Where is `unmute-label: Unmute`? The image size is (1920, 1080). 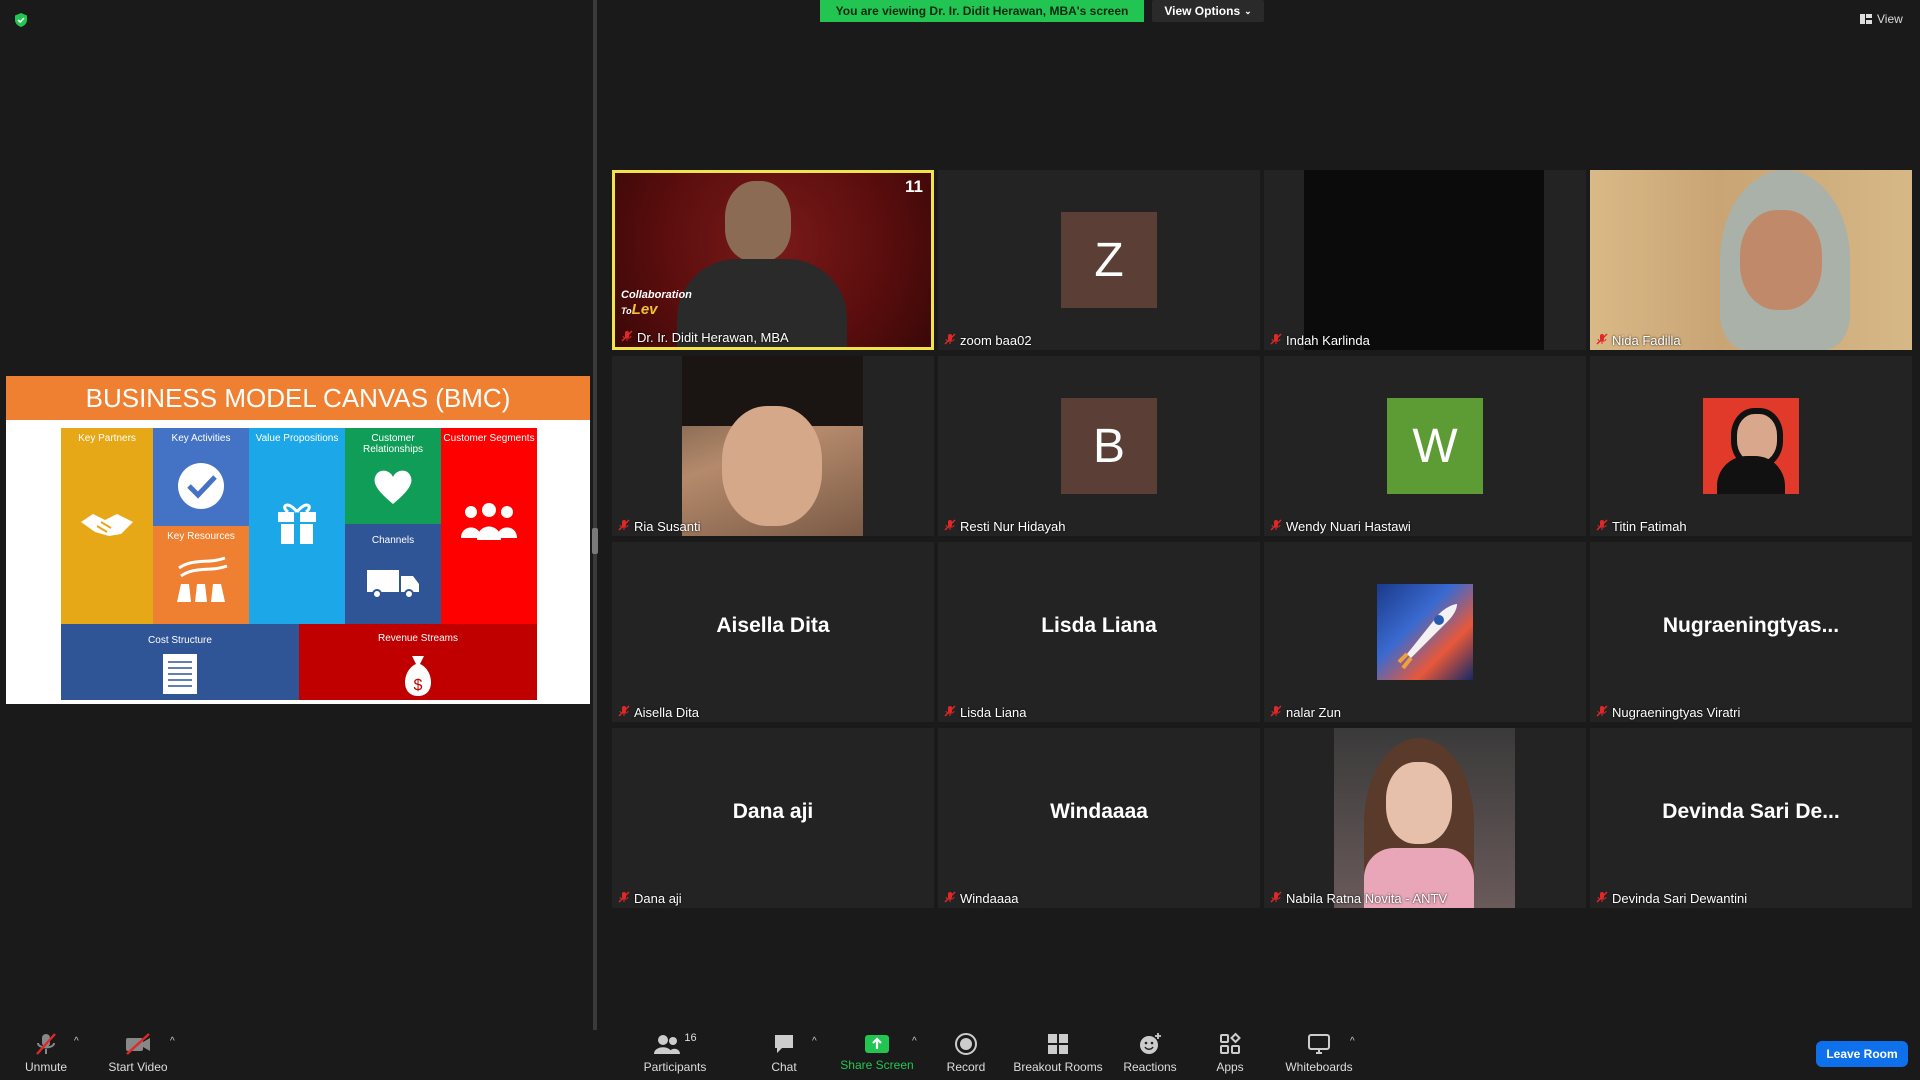 unmute-label: Unmute is located at coordinates (46, 1067).